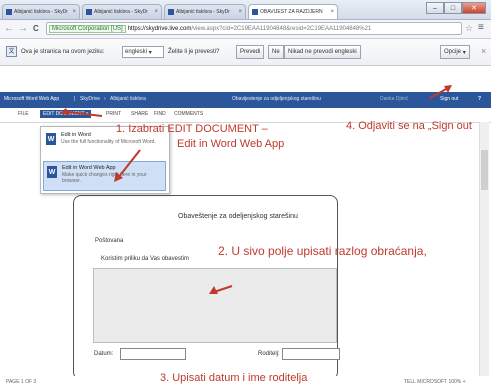 The image size is (491, 388). Describe the element at coordinates (192, 129) in the screenshot. I see `annotation-step-1: 1. Izabrati EDIT DOCUMENT –` at that location.